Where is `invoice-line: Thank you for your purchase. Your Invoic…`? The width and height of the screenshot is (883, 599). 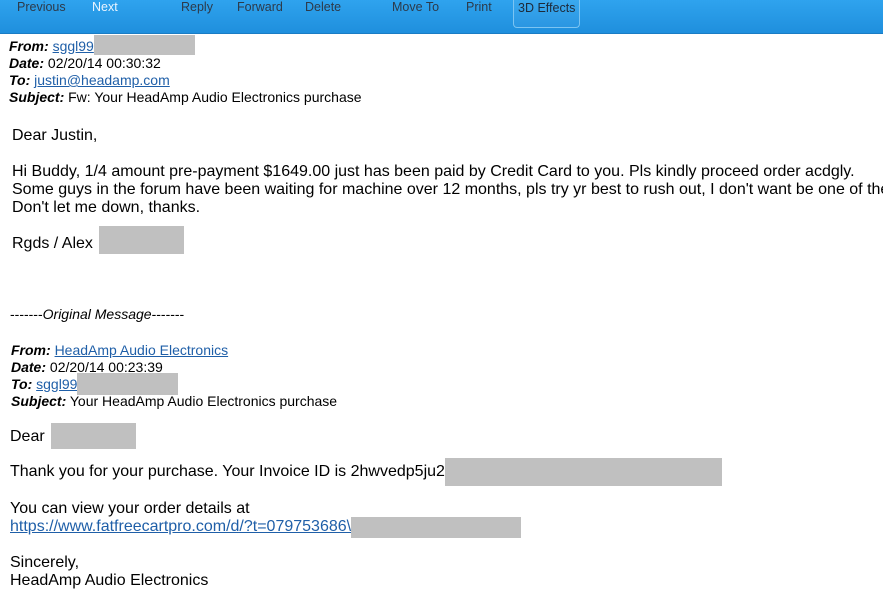
invoice-line: Thank you for your purchase. Your Invoic… is located at coordinates (366, 472).